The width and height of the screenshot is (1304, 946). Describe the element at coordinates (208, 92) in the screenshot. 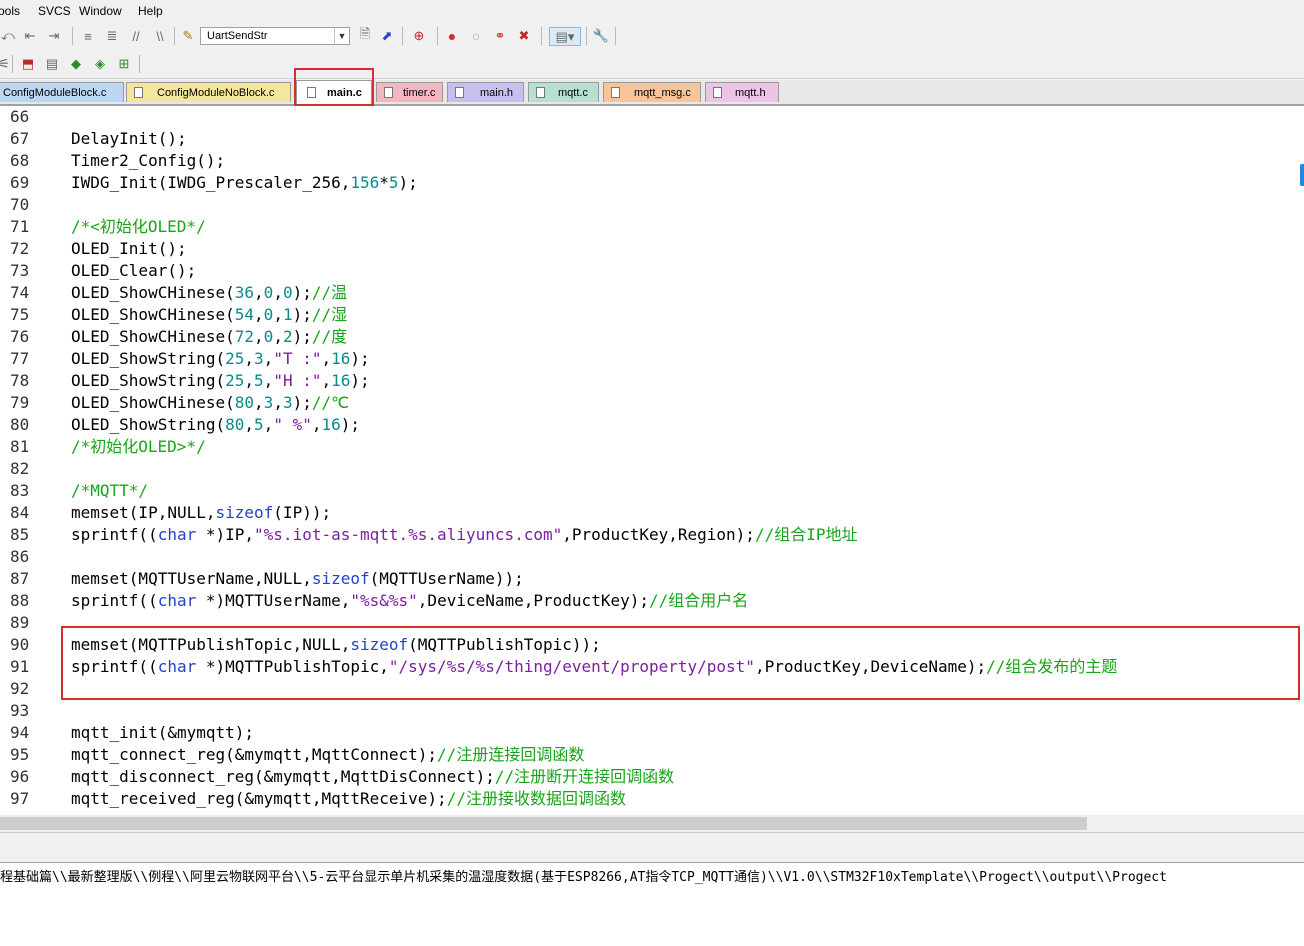

I see `tab-configmodulenoblock: ConfigModuleNoBlock.c` at that location.